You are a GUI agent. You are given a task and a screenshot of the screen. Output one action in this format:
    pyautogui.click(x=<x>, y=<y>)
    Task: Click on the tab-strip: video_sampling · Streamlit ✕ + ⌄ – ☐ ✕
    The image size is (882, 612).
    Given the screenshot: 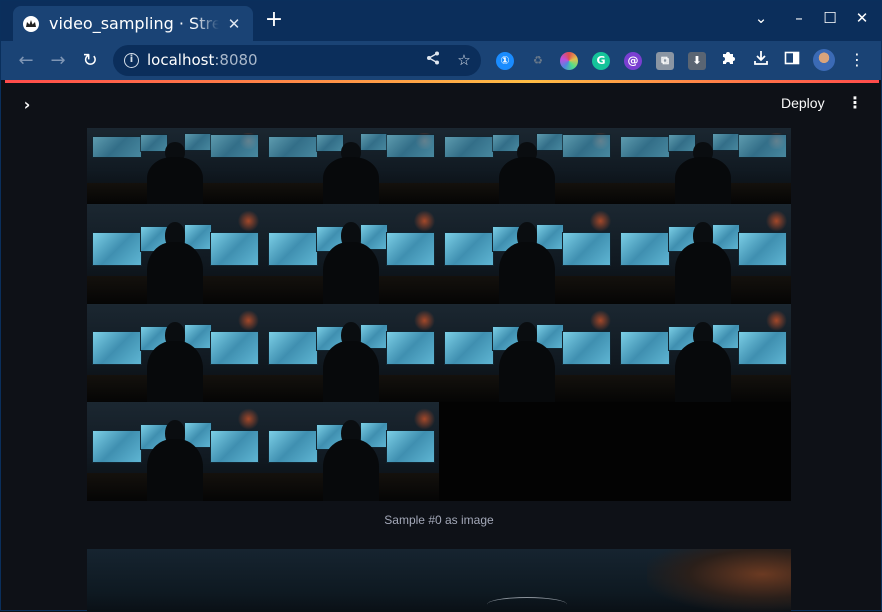 What is the action you would take?
    pyautogui.click(x=441, y=21)
    